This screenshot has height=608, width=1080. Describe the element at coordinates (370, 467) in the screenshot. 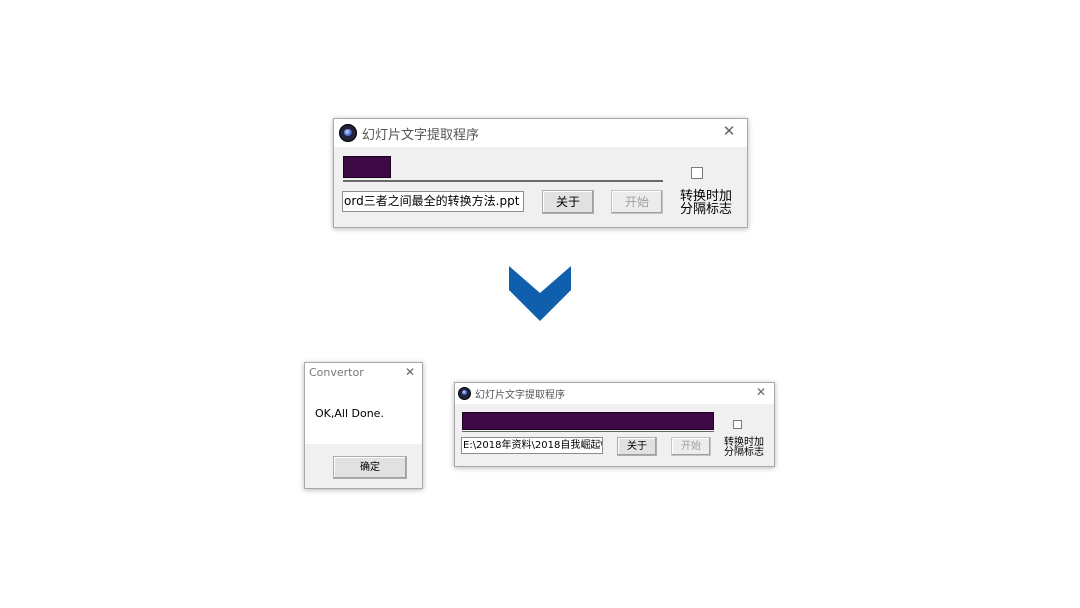

I see `ok-button: 确定` at that location.